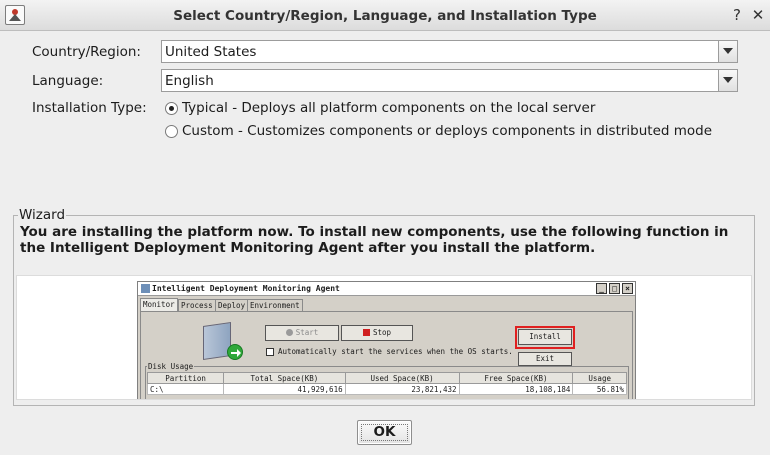 The image size is (770, 455). What do you see at coordinates (189, 81) in the screenshot?
I see `language-value: English` at bounding box center [189, 81].